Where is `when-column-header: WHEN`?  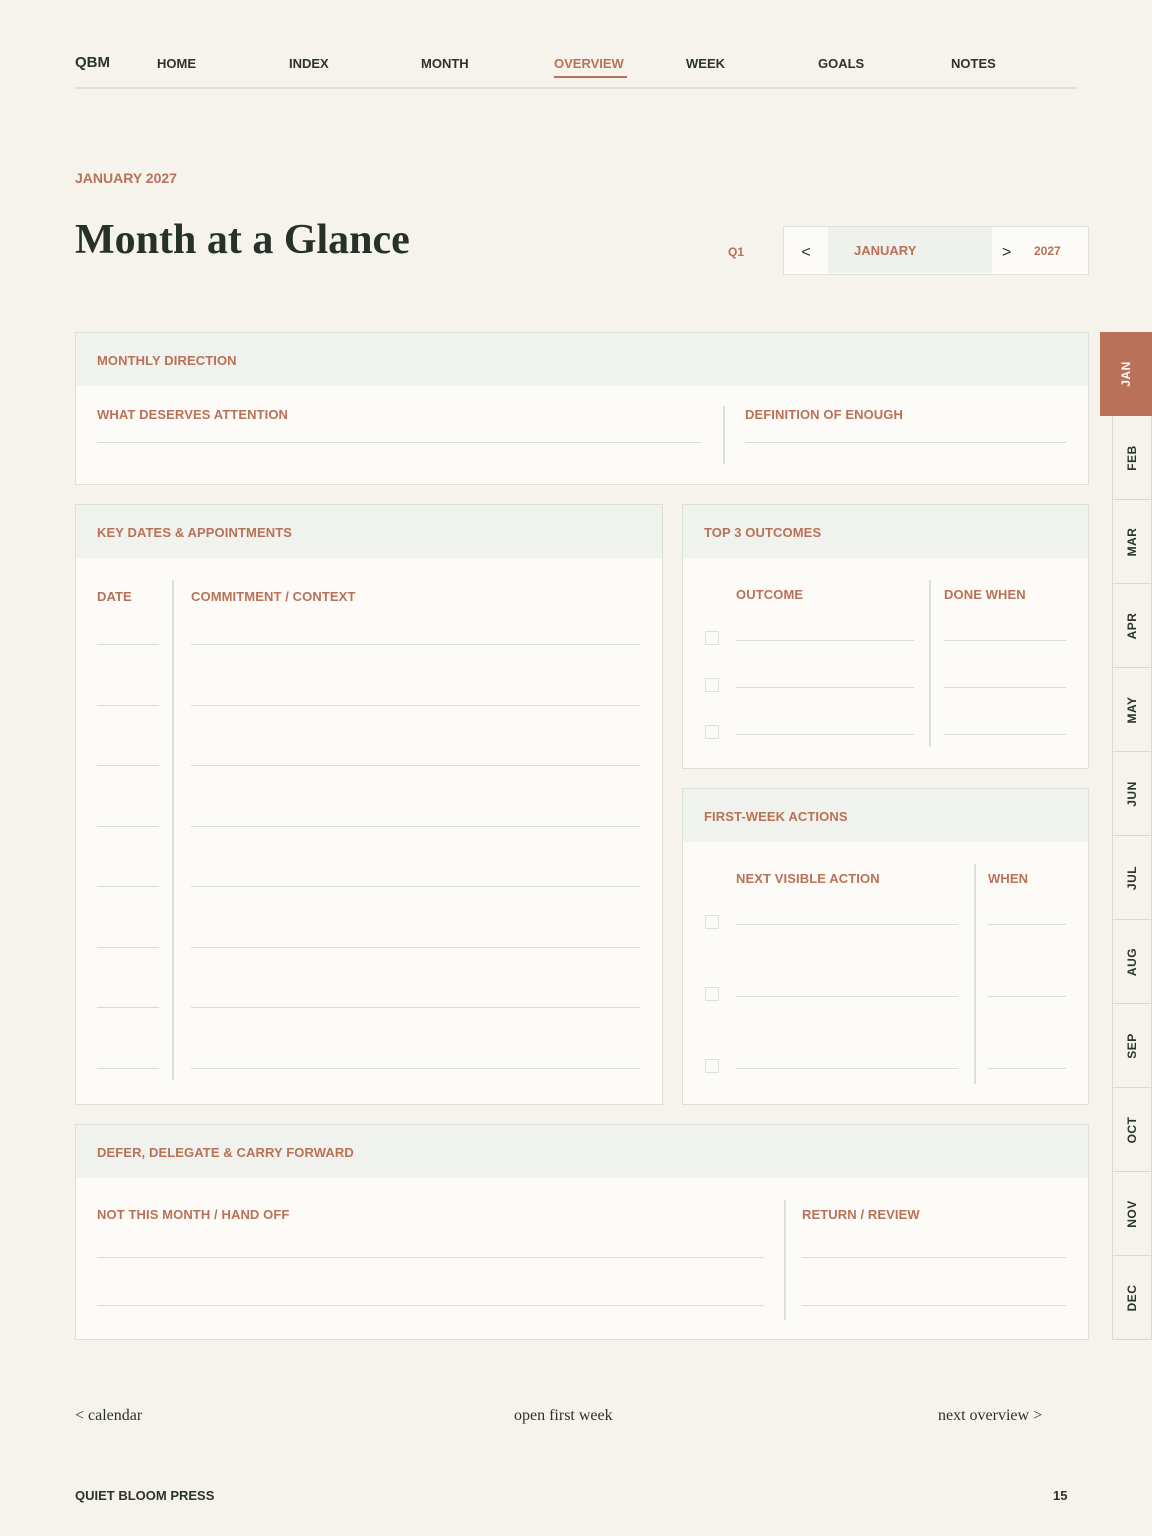 when-column-header: WHEN is located at coordinates (1008, 878).